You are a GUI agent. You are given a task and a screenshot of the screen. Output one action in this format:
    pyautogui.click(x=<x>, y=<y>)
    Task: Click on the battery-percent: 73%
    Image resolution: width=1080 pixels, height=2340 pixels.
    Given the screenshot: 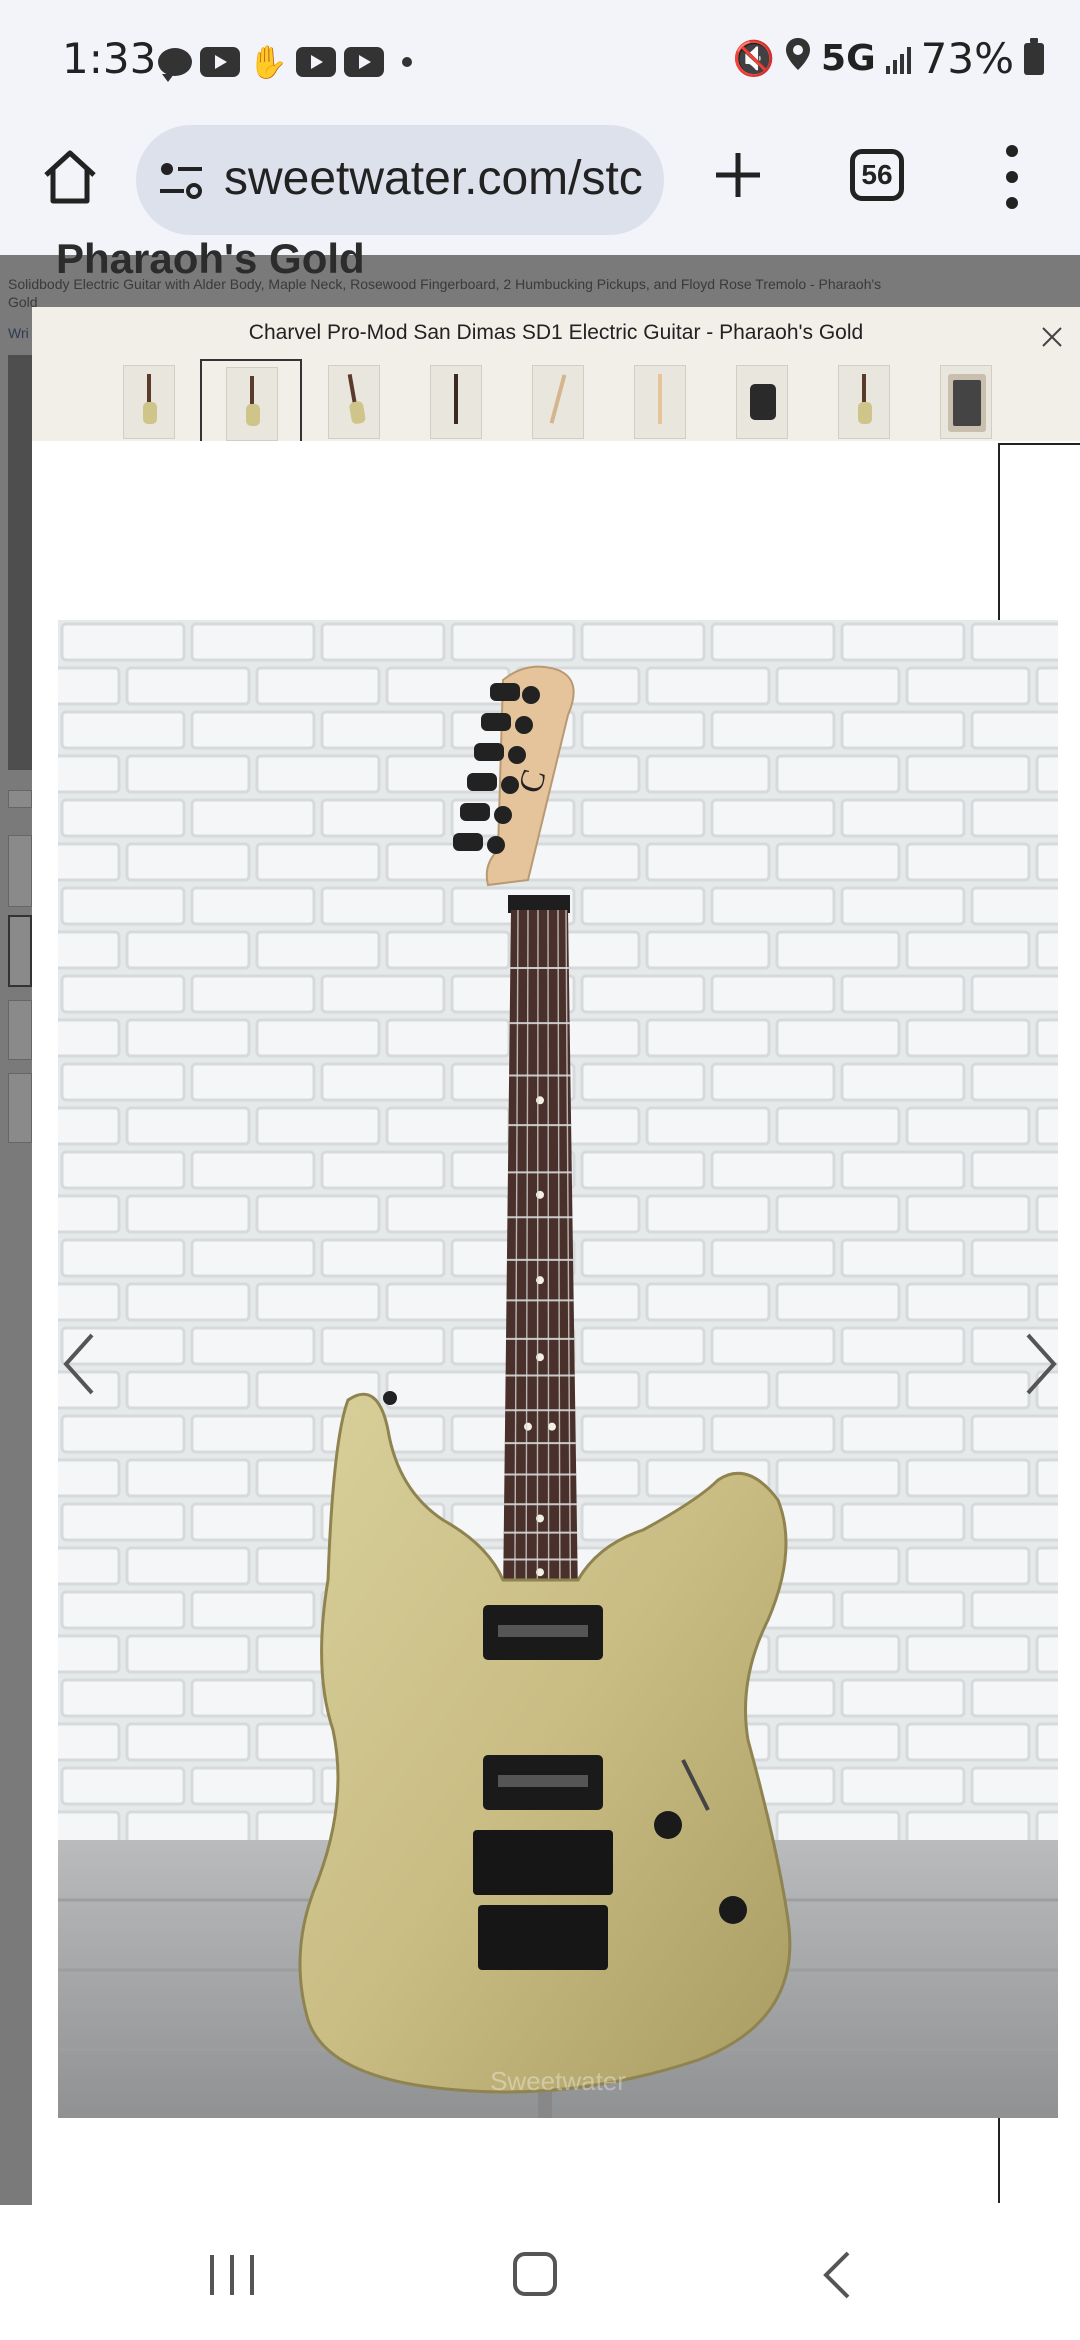 What is the action you would take?
    pyautogui.click(x=967, y=58)
    